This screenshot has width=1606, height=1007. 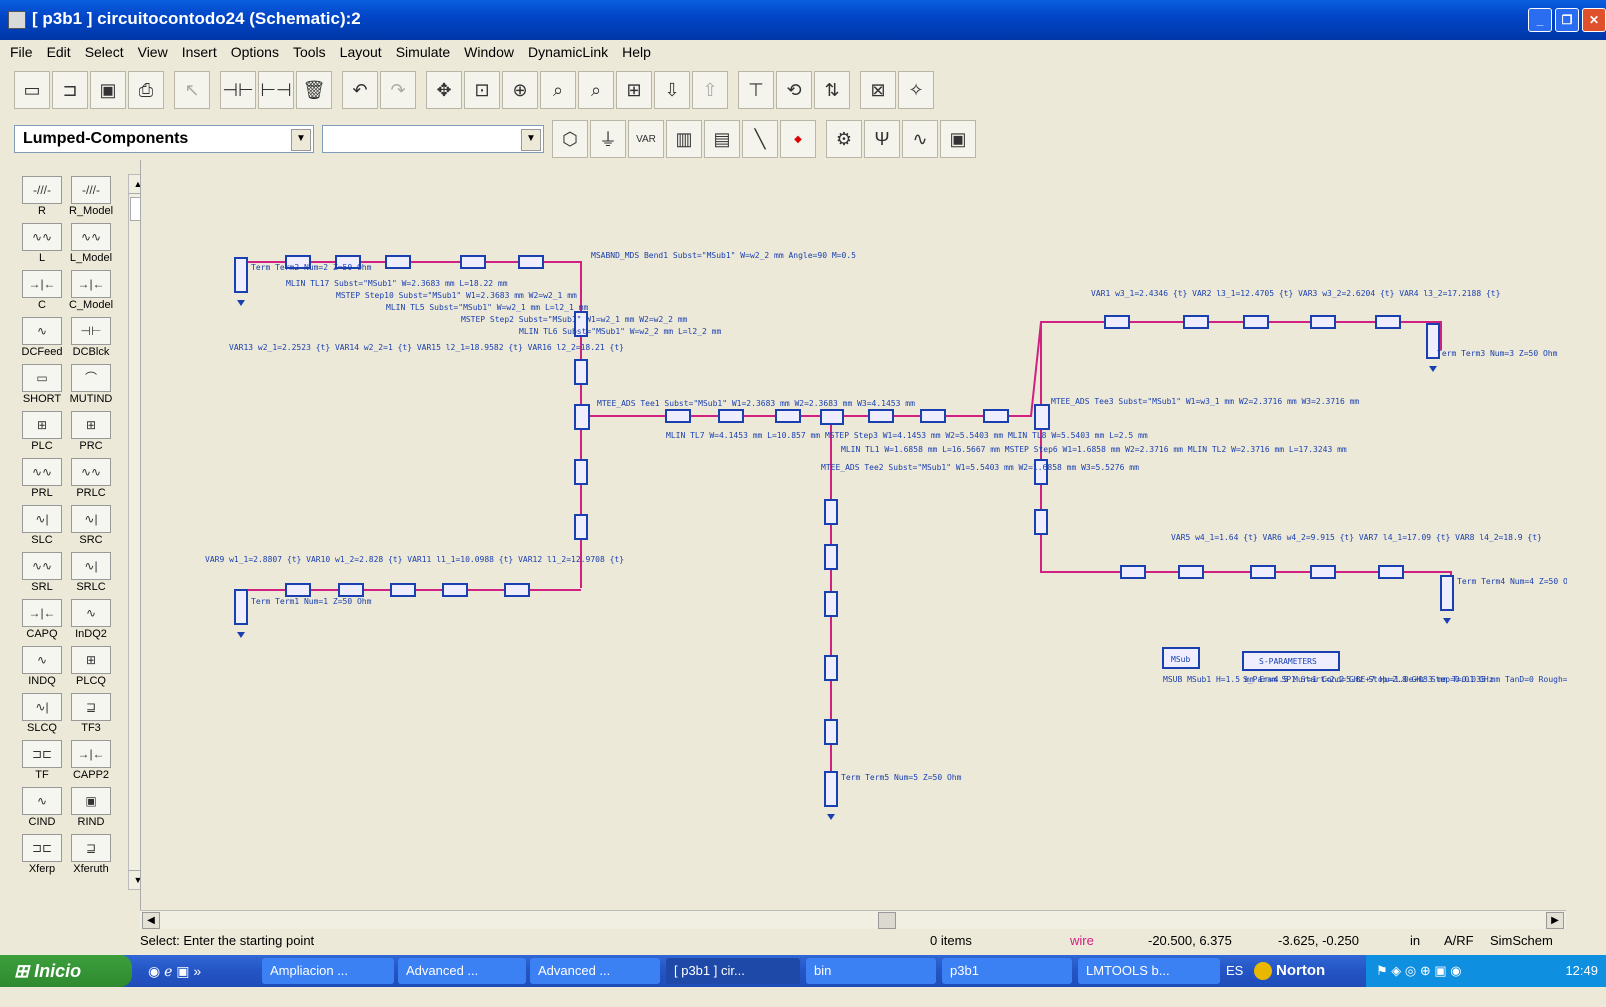 What do you see at coordinates (672, 90) in the screenshot?
I see `push-into-icon: ⇩` at bounding box center [672, 90].